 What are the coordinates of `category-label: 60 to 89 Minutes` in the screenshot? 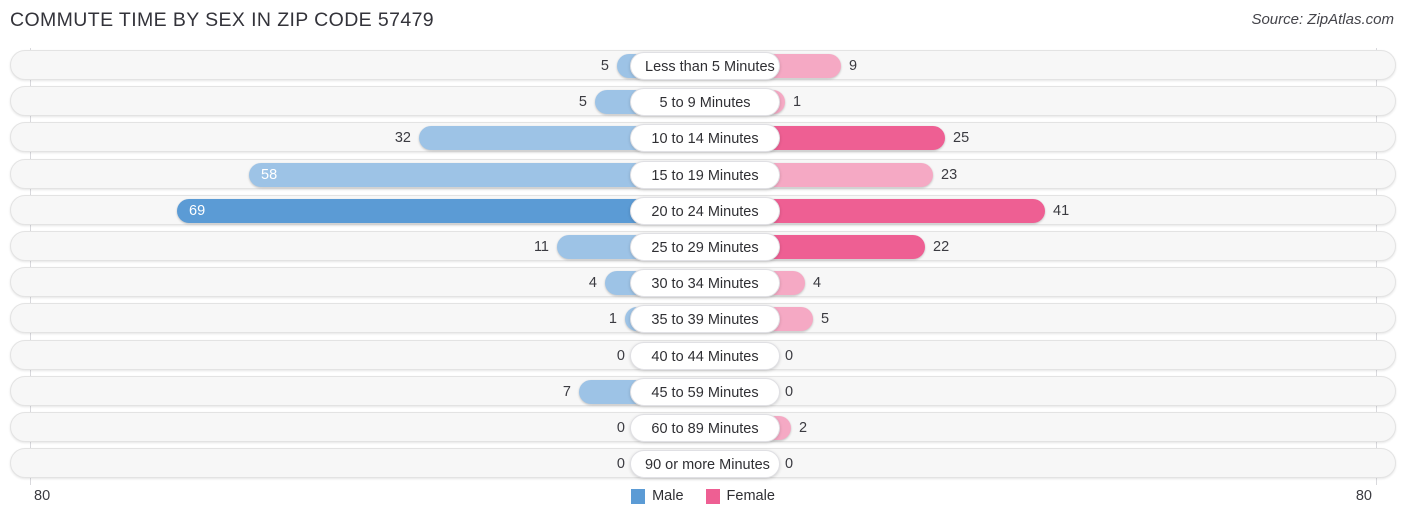 It's located at (705, 428).